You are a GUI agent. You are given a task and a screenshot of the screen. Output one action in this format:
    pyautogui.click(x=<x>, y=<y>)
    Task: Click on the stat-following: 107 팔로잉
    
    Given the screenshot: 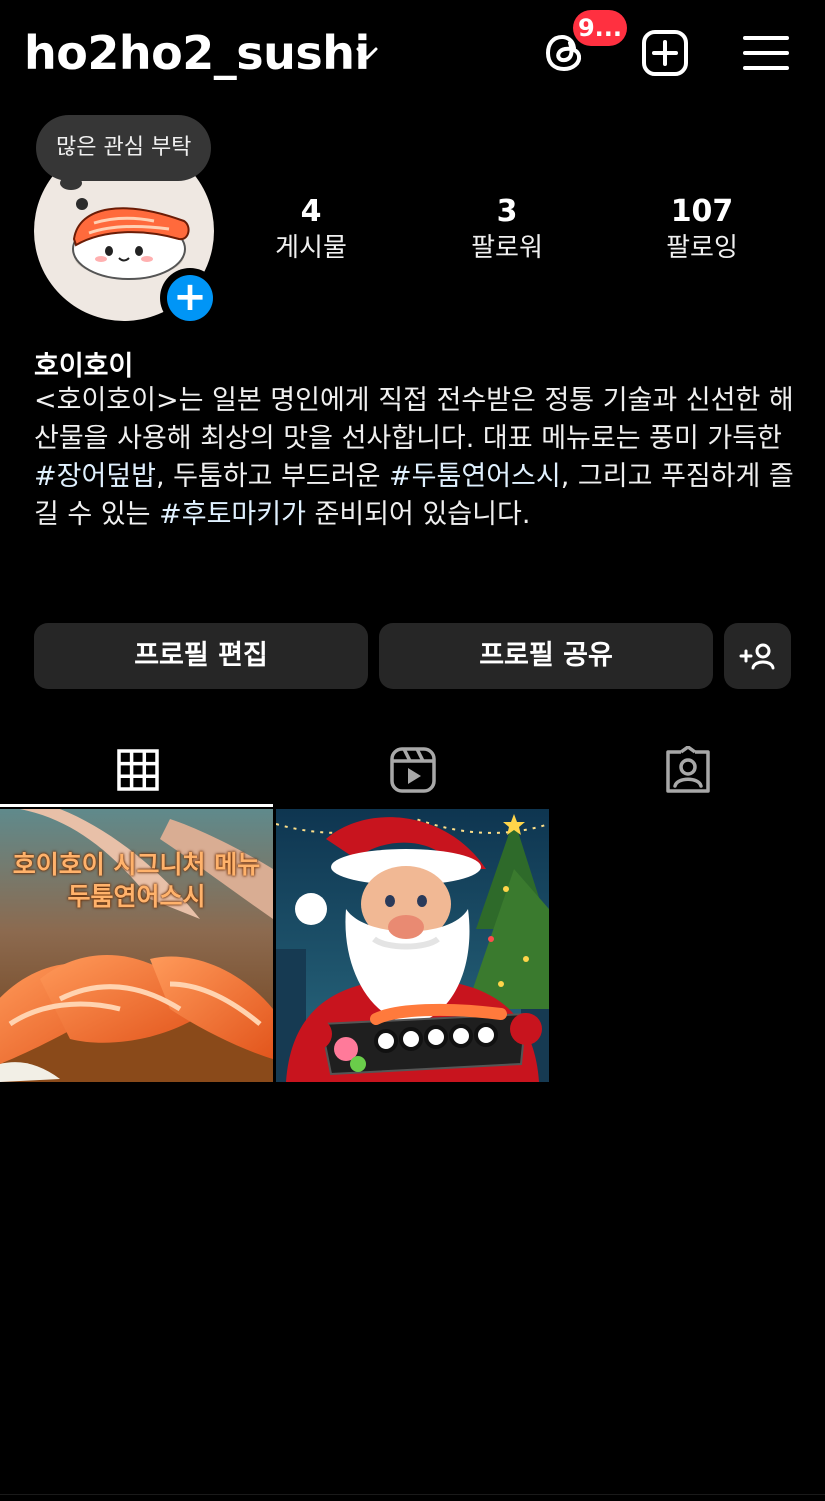 What is the action you would take?
    pyautogui.click(x=702, y=229)
    